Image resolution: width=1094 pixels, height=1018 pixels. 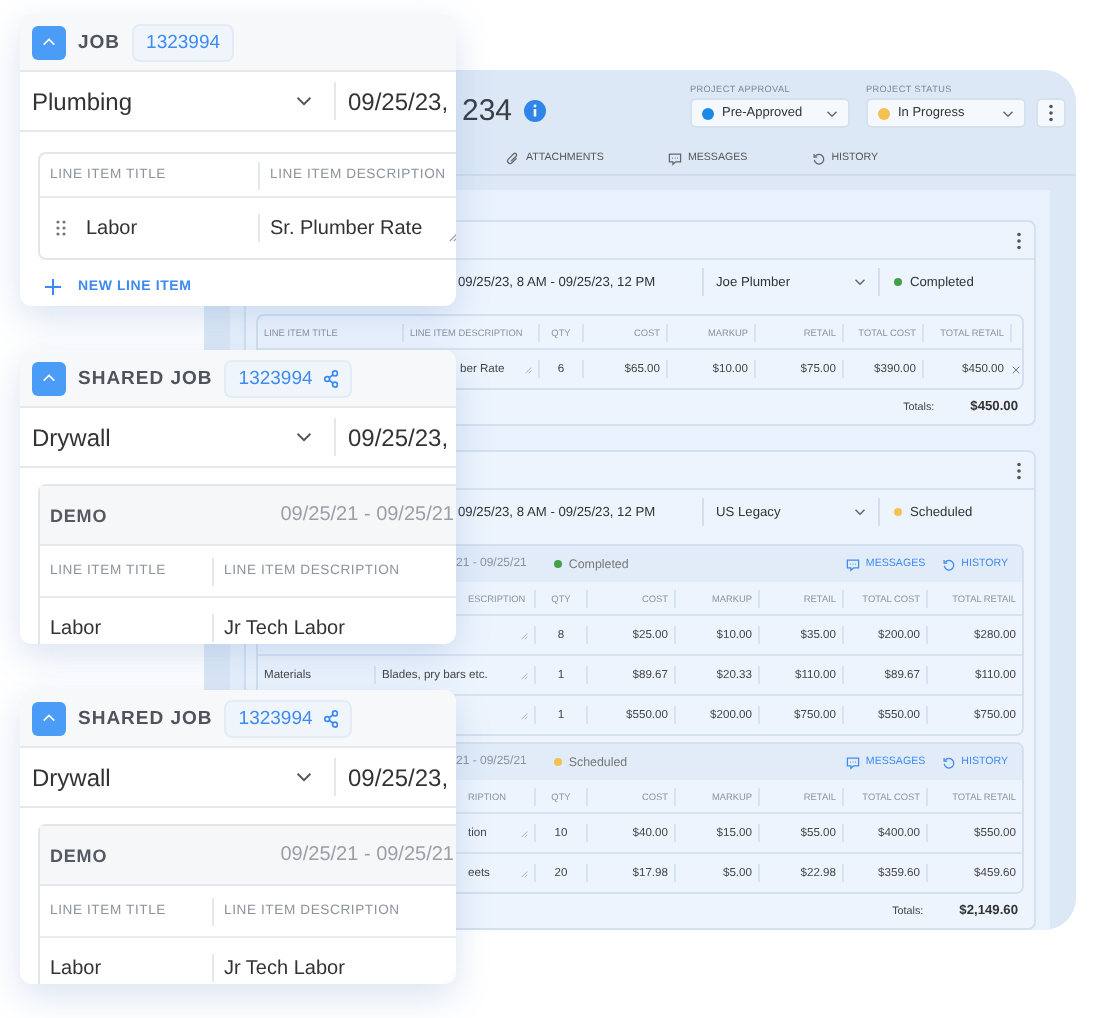 I want to click on project-title: 234, so click(x=487, y=110).